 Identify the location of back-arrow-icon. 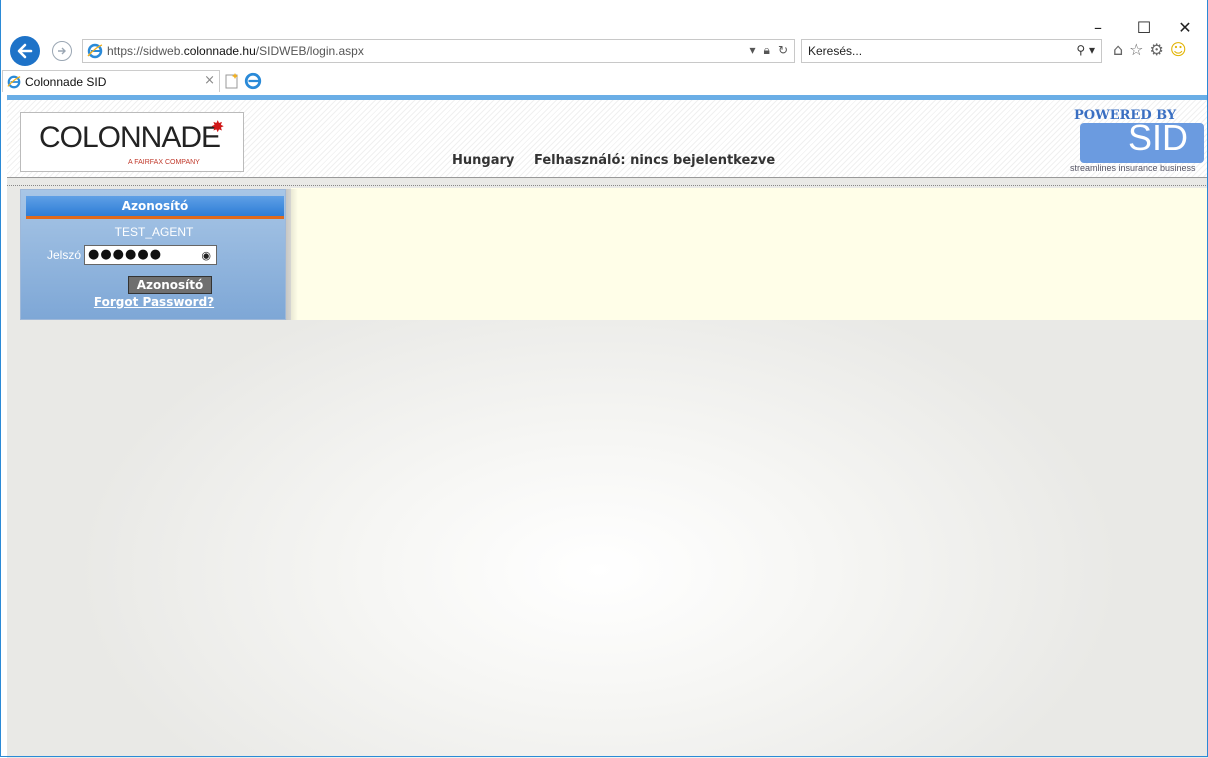
(25, 51).